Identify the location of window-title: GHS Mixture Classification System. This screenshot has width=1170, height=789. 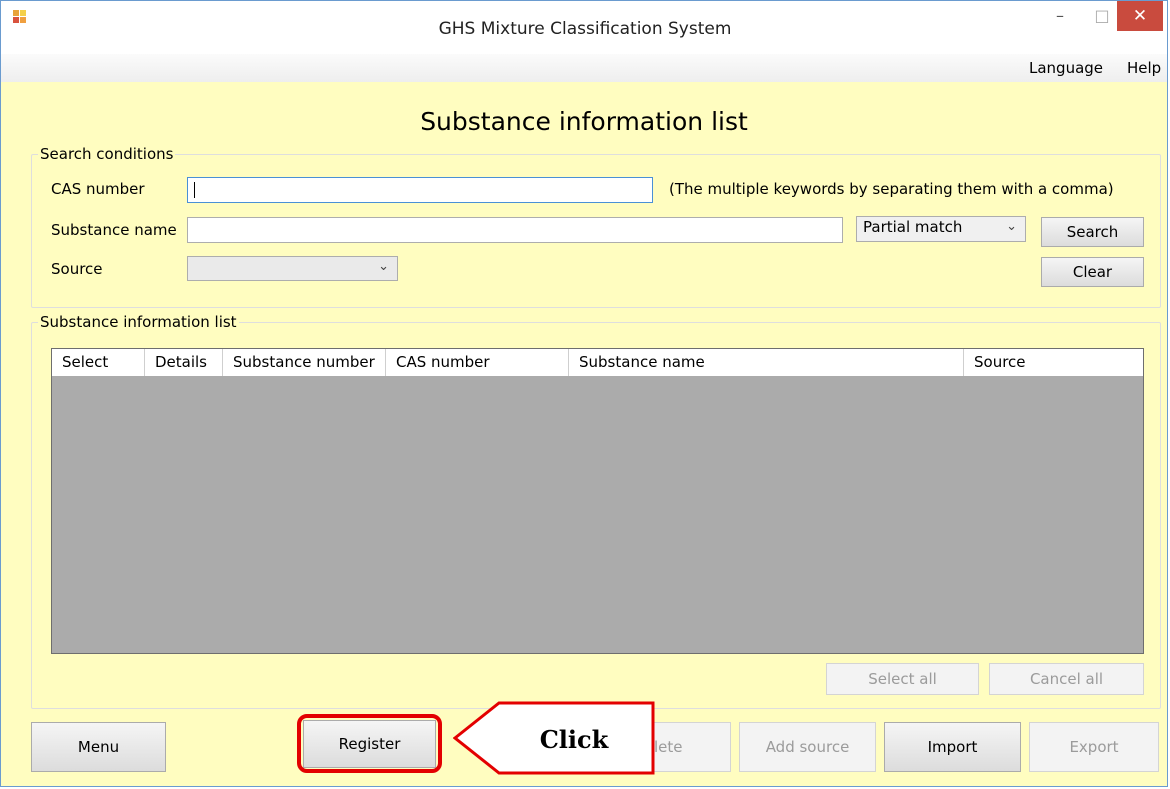
(585, 29).